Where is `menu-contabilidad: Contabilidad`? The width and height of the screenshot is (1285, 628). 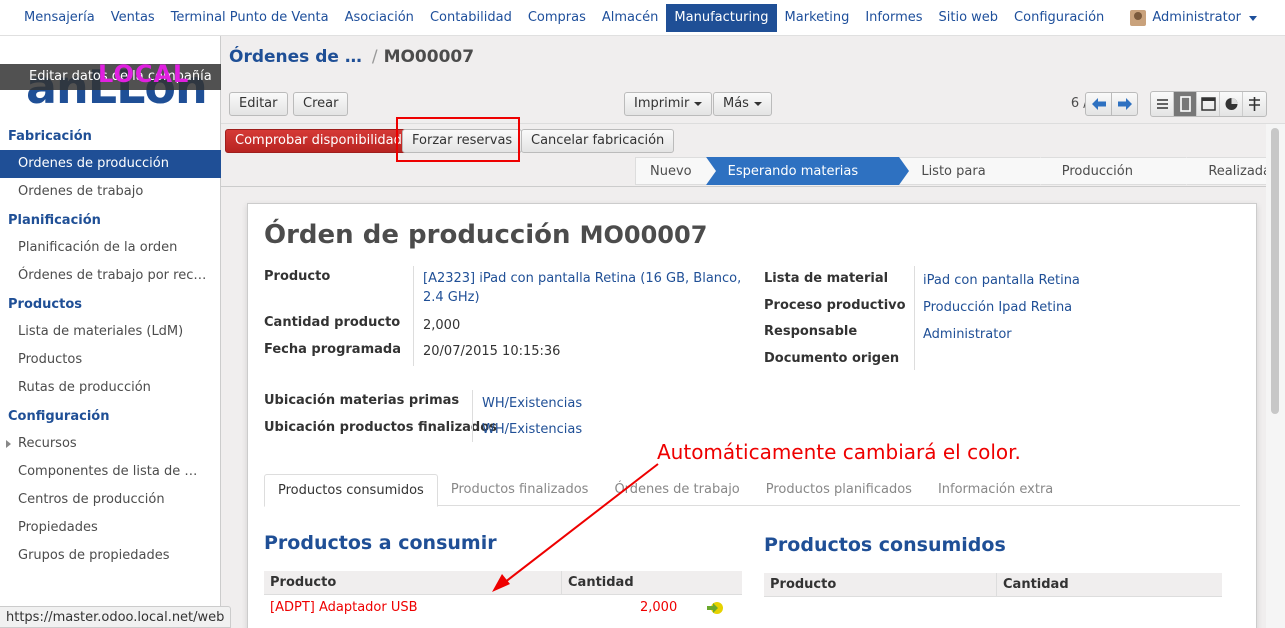 menu-contabilidad: Contabilidad is located at coordinates (471, 18).